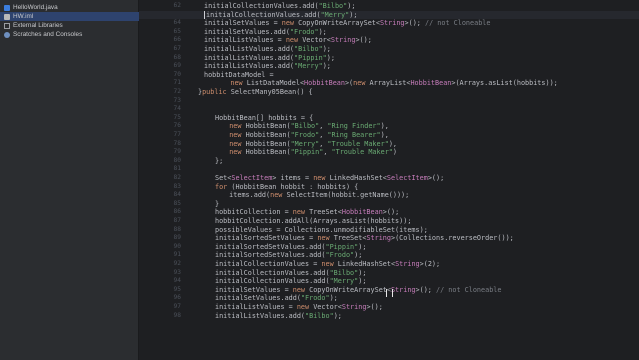 The width and height of the screenshot is (639, 360). What do you see at coordinates (219, 160) in the screenshot?
I see `code-token: };` at bounding box center [219, 160].